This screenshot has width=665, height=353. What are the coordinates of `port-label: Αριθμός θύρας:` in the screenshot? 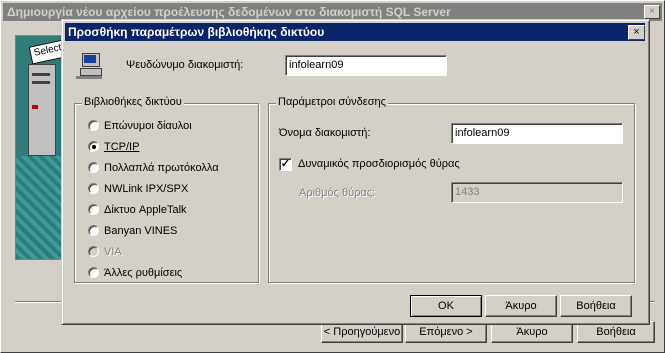 It's located at (337, 193).